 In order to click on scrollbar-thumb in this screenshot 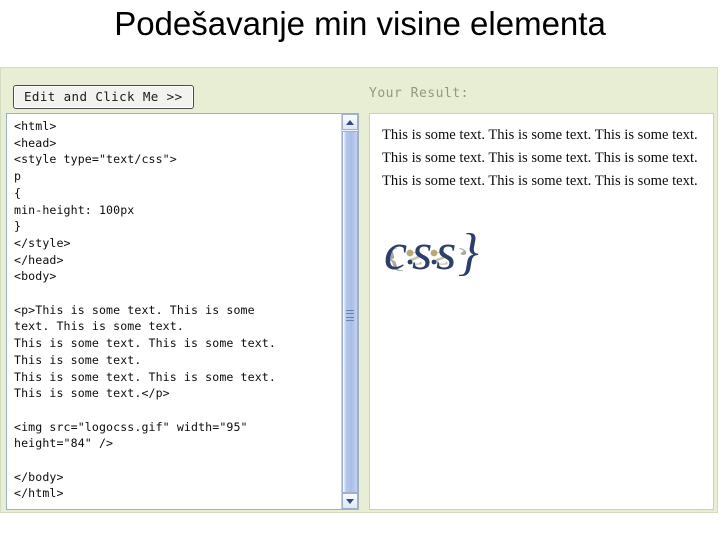, I will do `click(350, 312)`.